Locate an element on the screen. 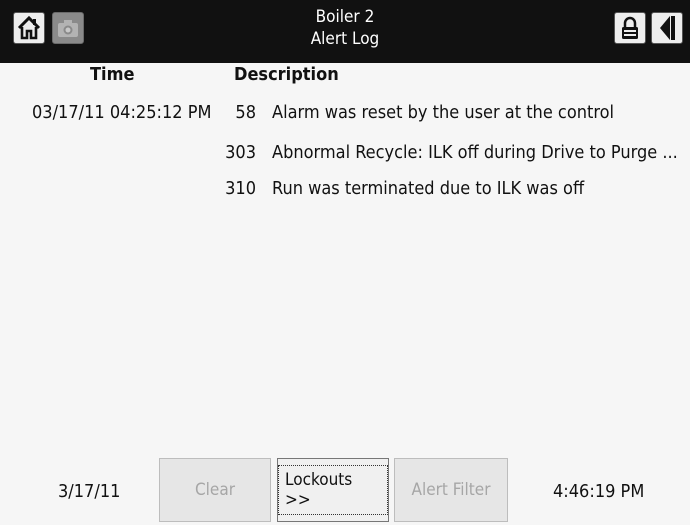  clear-button: Clear is located at coordinates (215, 490).